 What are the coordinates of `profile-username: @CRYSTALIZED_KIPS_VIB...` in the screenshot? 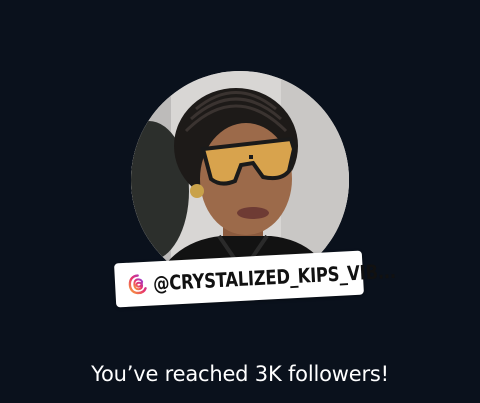 It's located at (274, 277).